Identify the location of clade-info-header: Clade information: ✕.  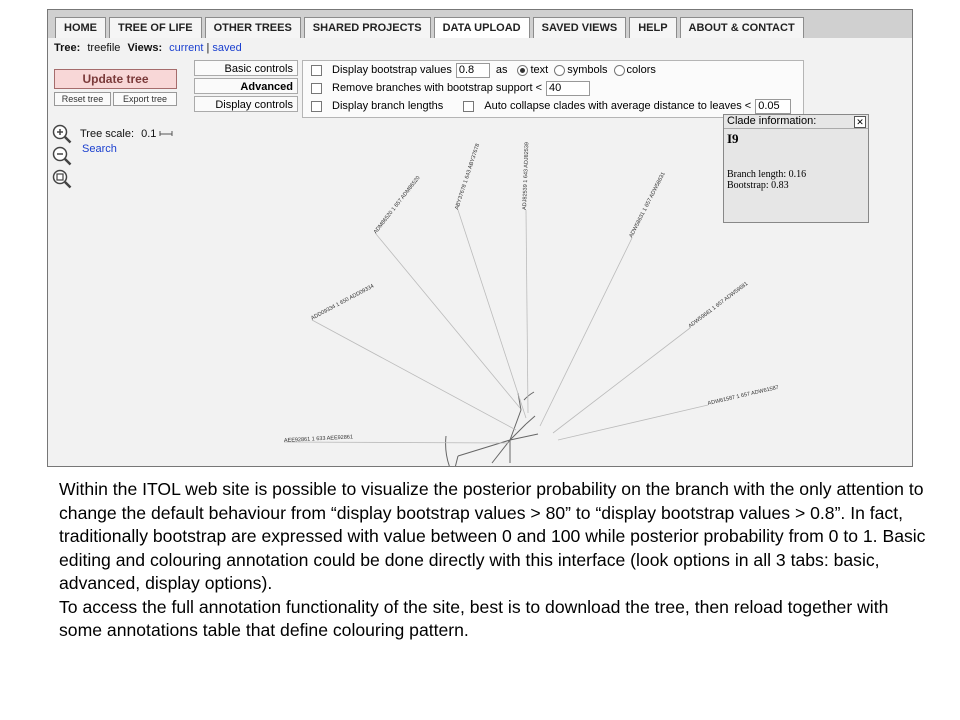
(796, 122).